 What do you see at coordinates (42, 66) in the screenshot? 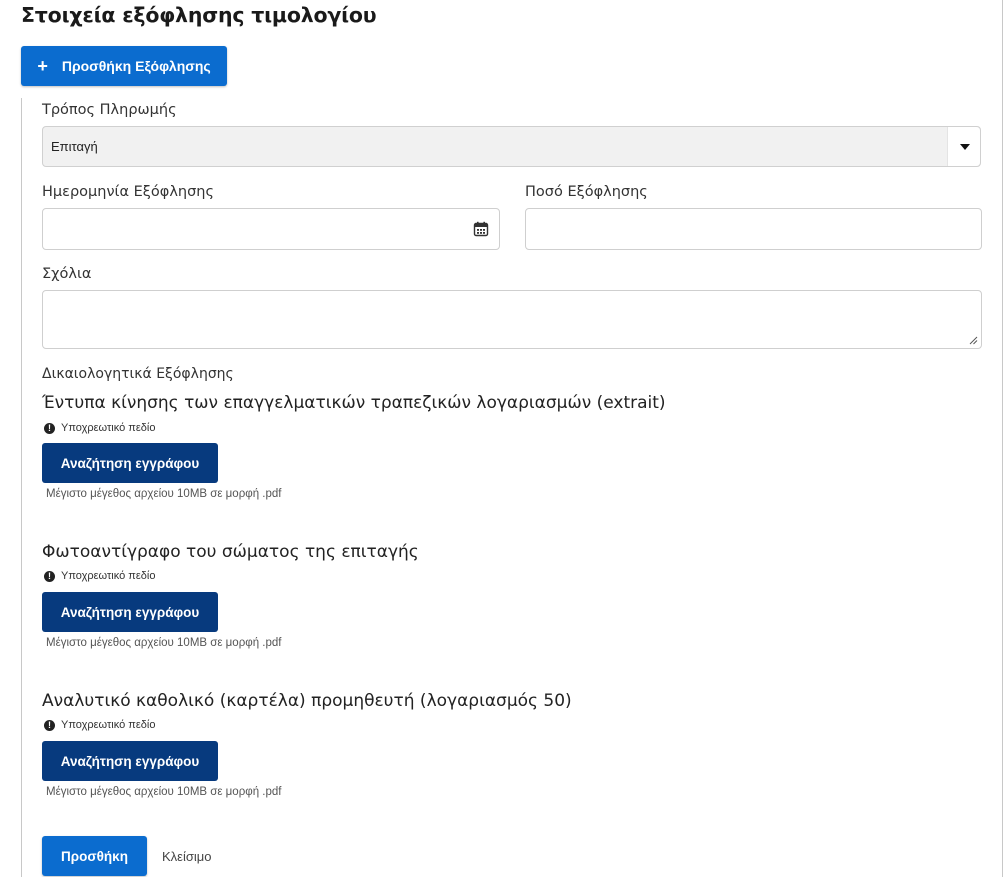
I see `plus-icon: +` at bounding box center [42, 66].